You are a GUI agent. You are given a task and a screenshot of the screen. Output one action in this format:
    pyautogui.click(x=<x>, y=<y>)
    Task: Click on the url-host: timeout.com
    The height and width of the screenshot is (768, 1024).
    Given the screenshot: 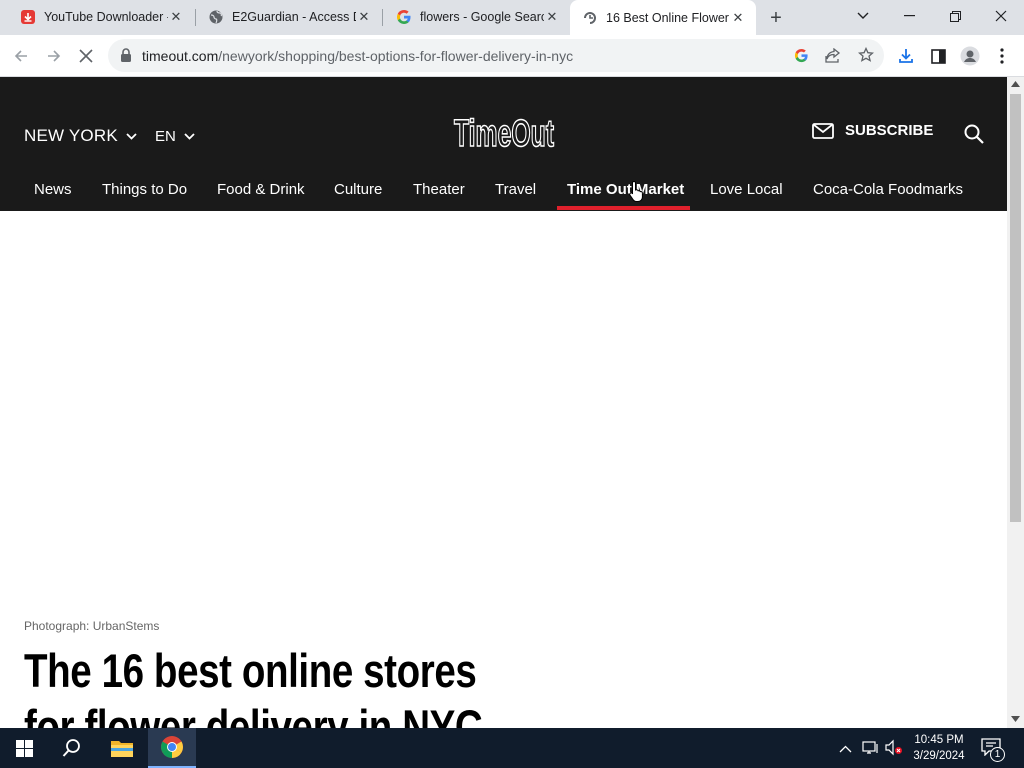 What is the action you would take?
    pyautogui.click(x=180, y=56)
    